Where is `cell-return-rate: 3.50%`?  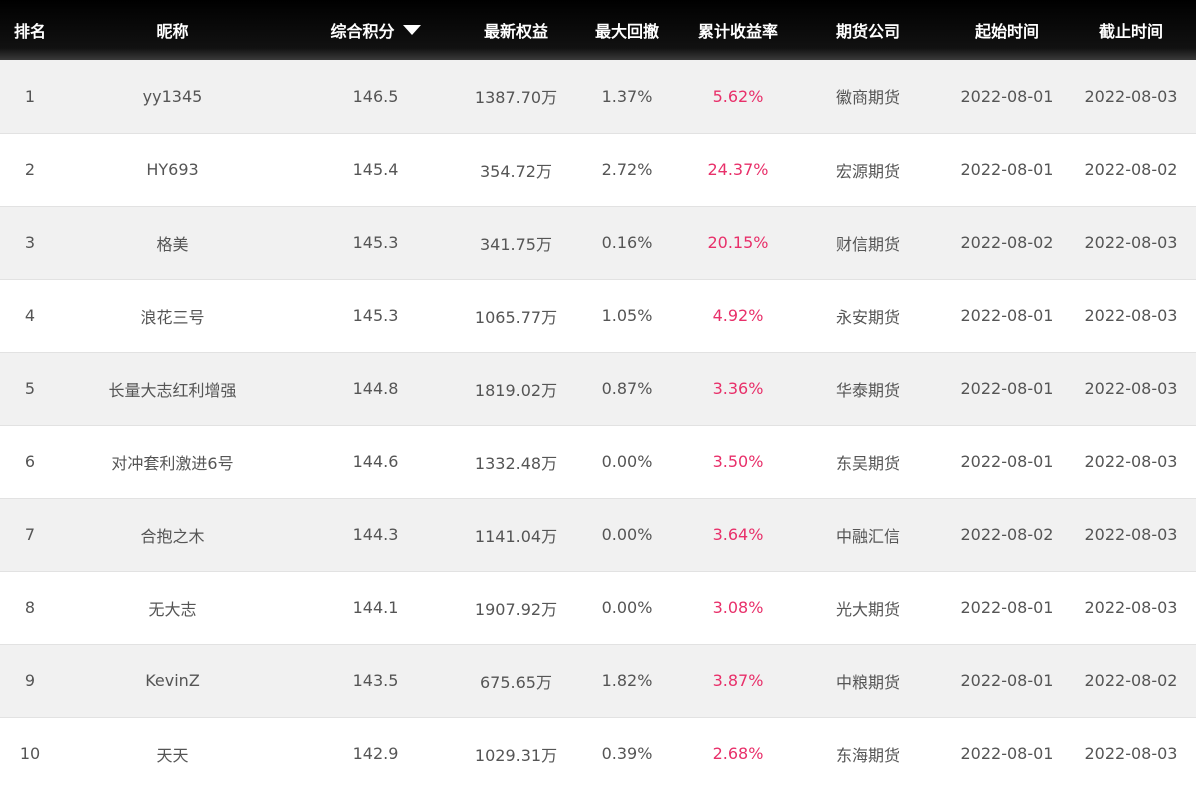 cell-return-rate: 3.50% is located at coordinates (738, 461).